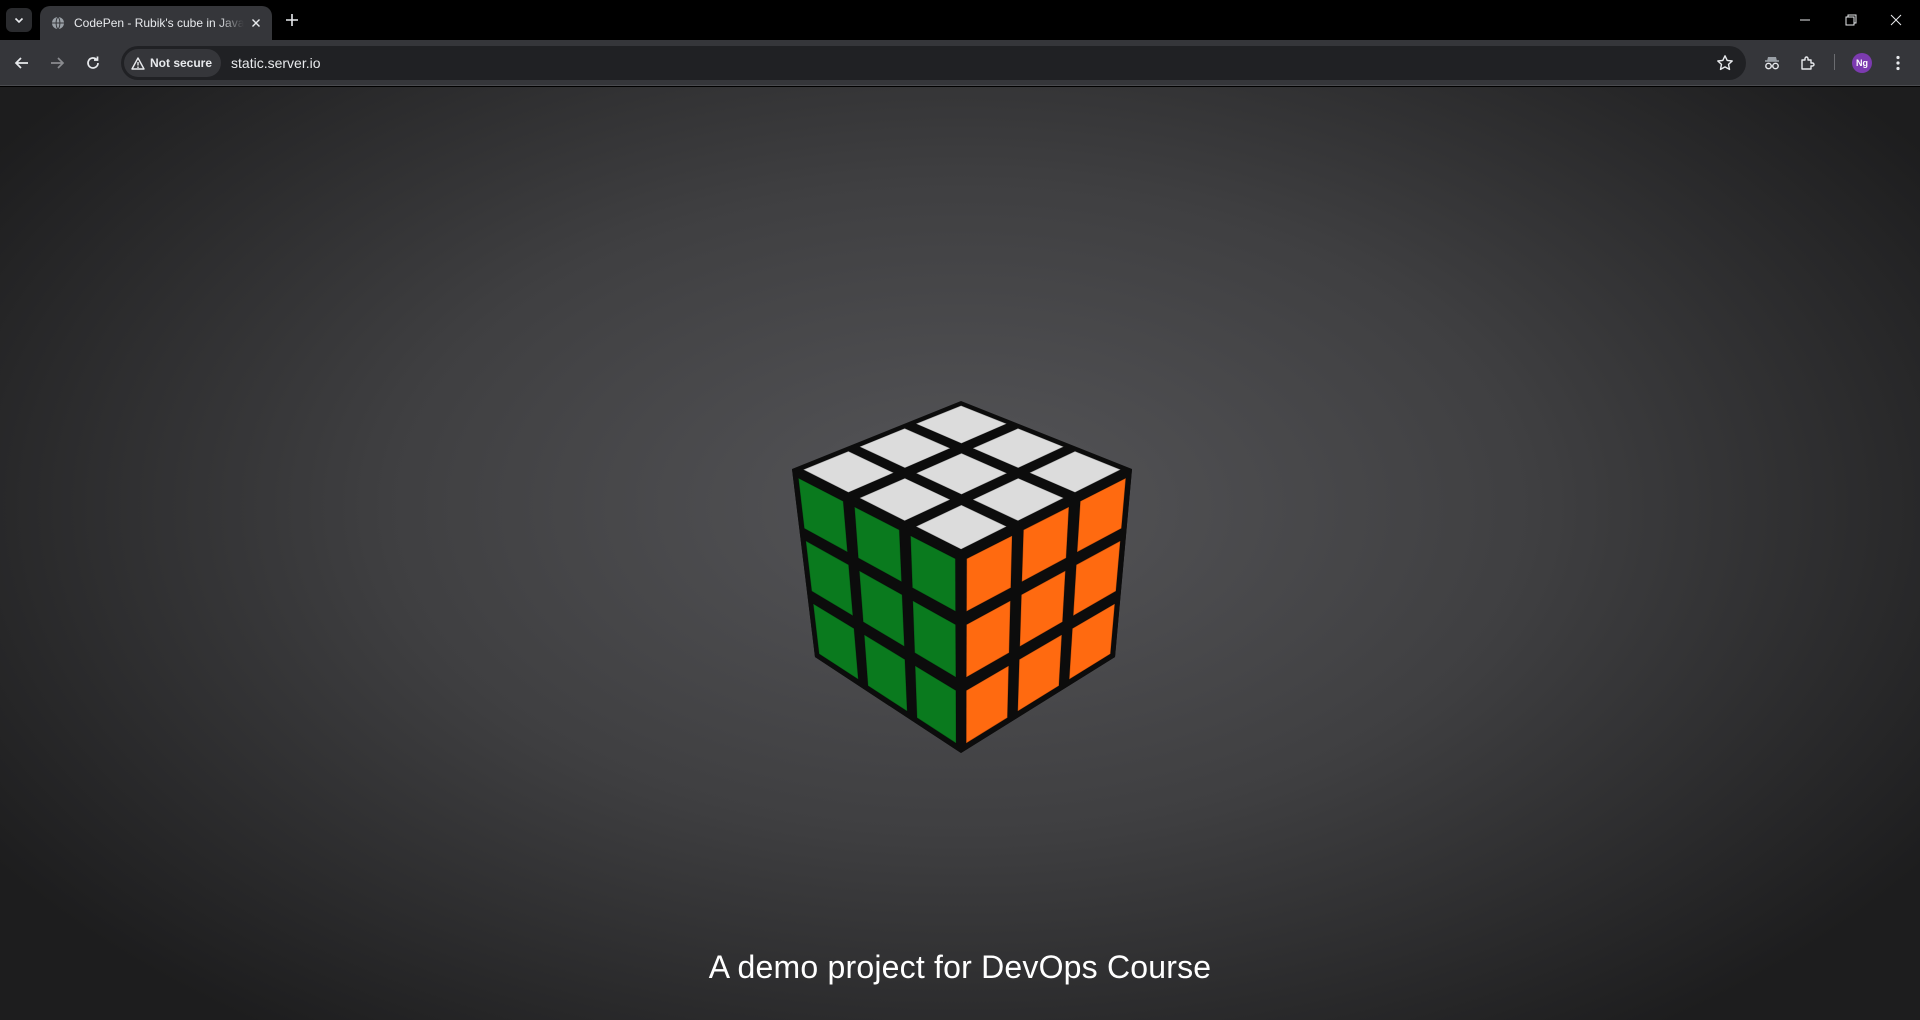 This screenshot has height=1020, width=1920. I want to click on new-tab-button, so click(292, 20).